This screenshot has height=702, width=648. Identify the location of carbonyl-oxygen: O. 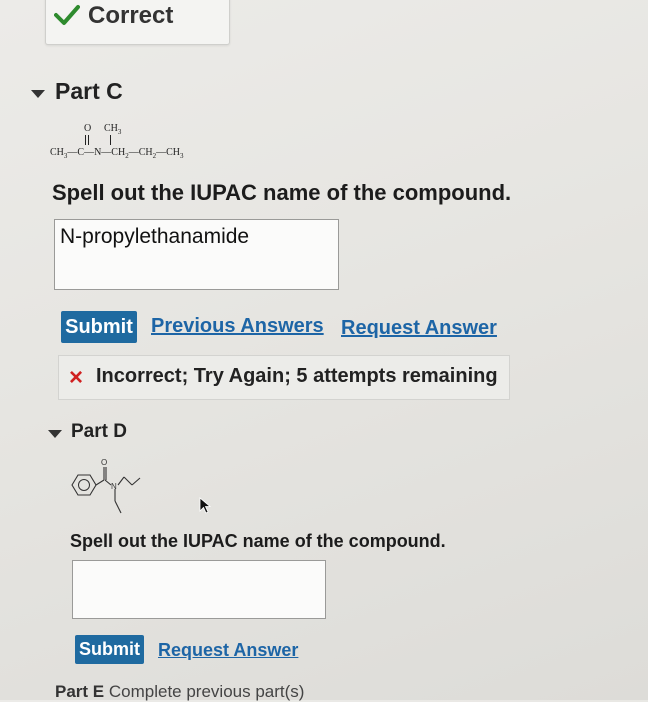
(88, 128).